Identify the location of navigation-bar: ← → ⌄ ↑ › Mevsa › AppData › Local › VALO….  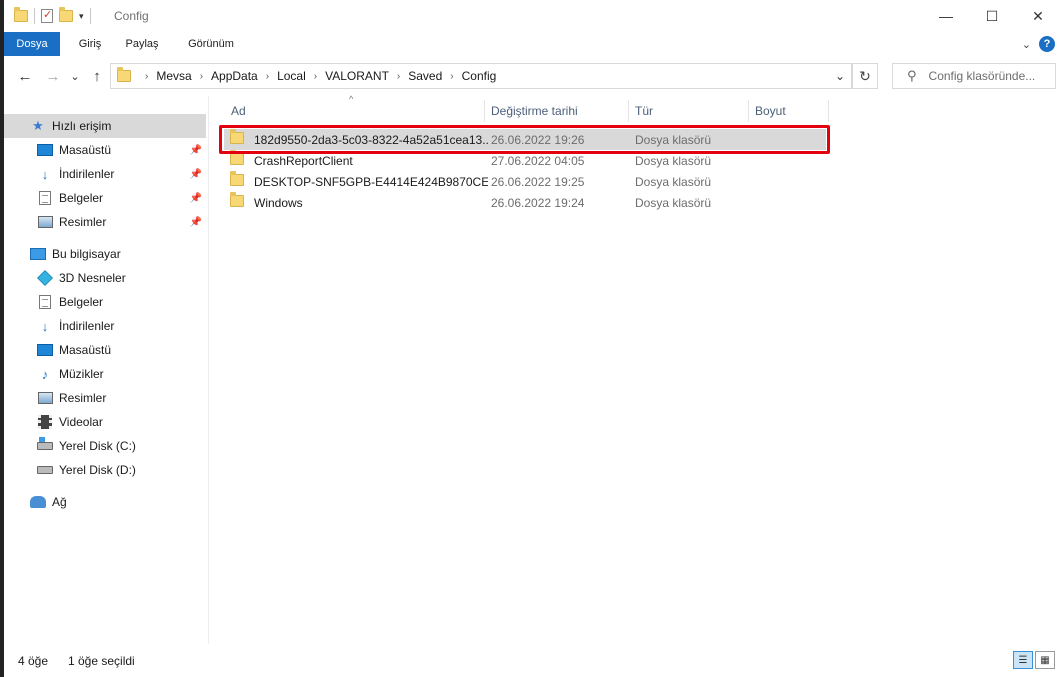
(532, 76).